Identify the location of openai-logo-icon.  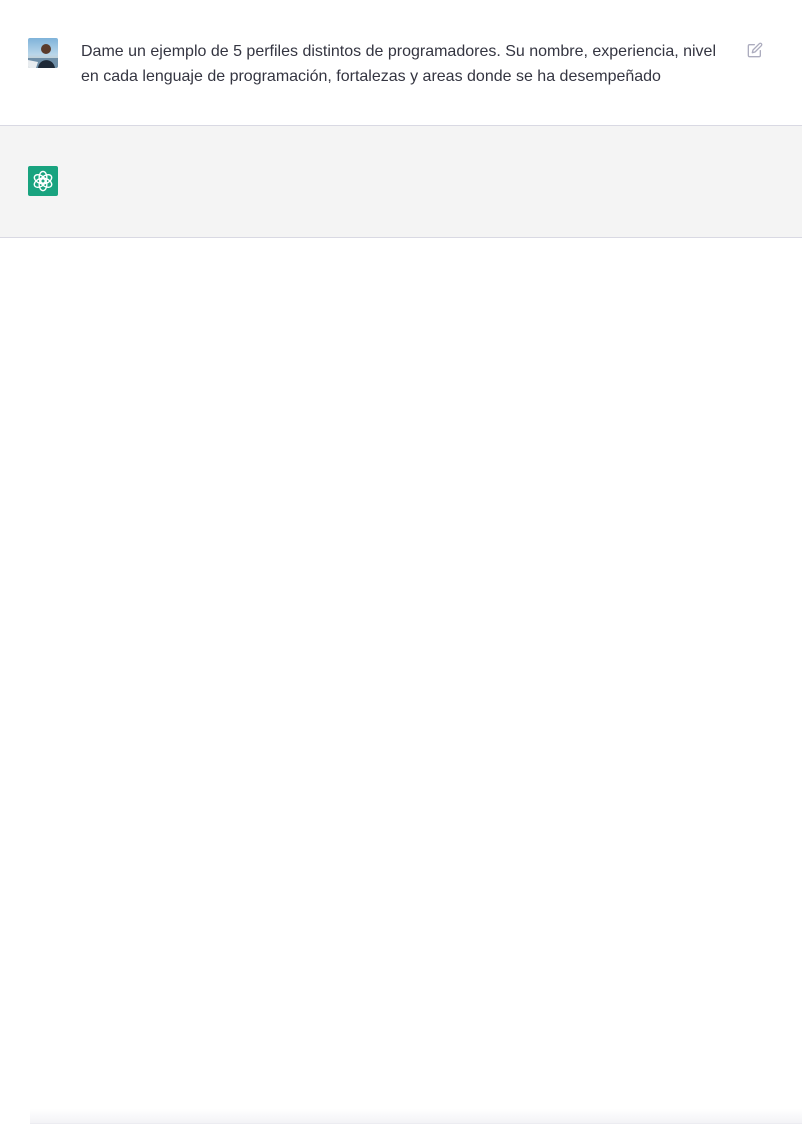
(43, 181).